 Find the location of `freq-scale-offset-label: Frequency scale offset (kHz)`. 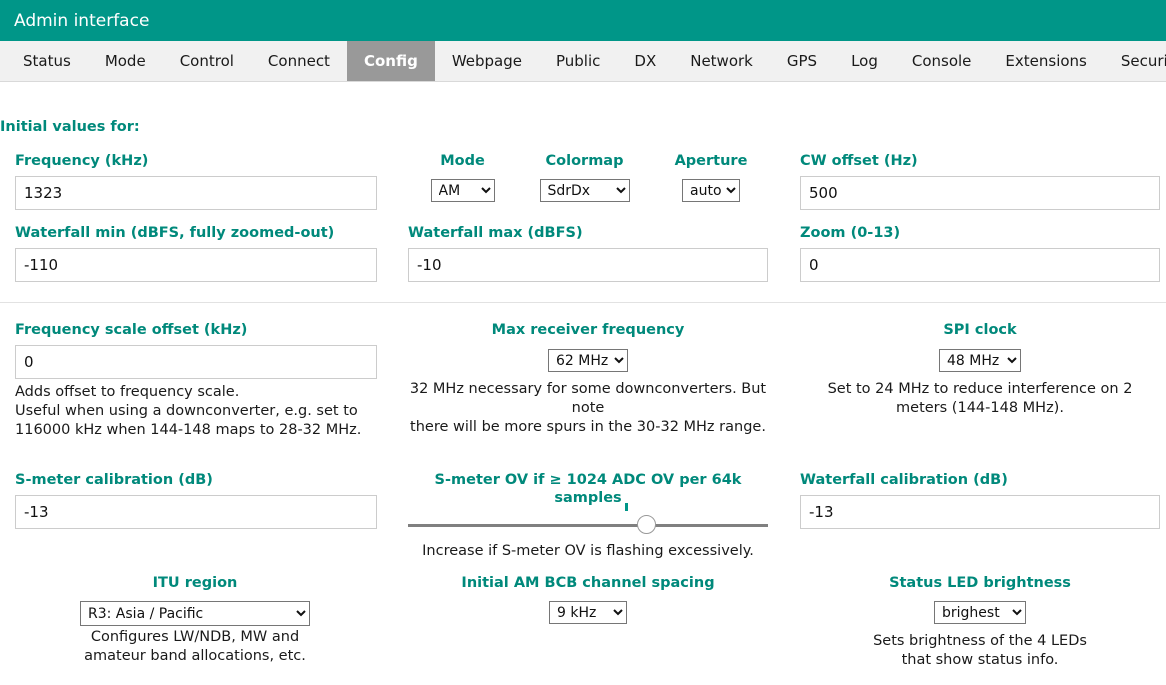

freq-scale-offset-label: Frequency scale offset (kHz) is located at coordinates (131, 330).